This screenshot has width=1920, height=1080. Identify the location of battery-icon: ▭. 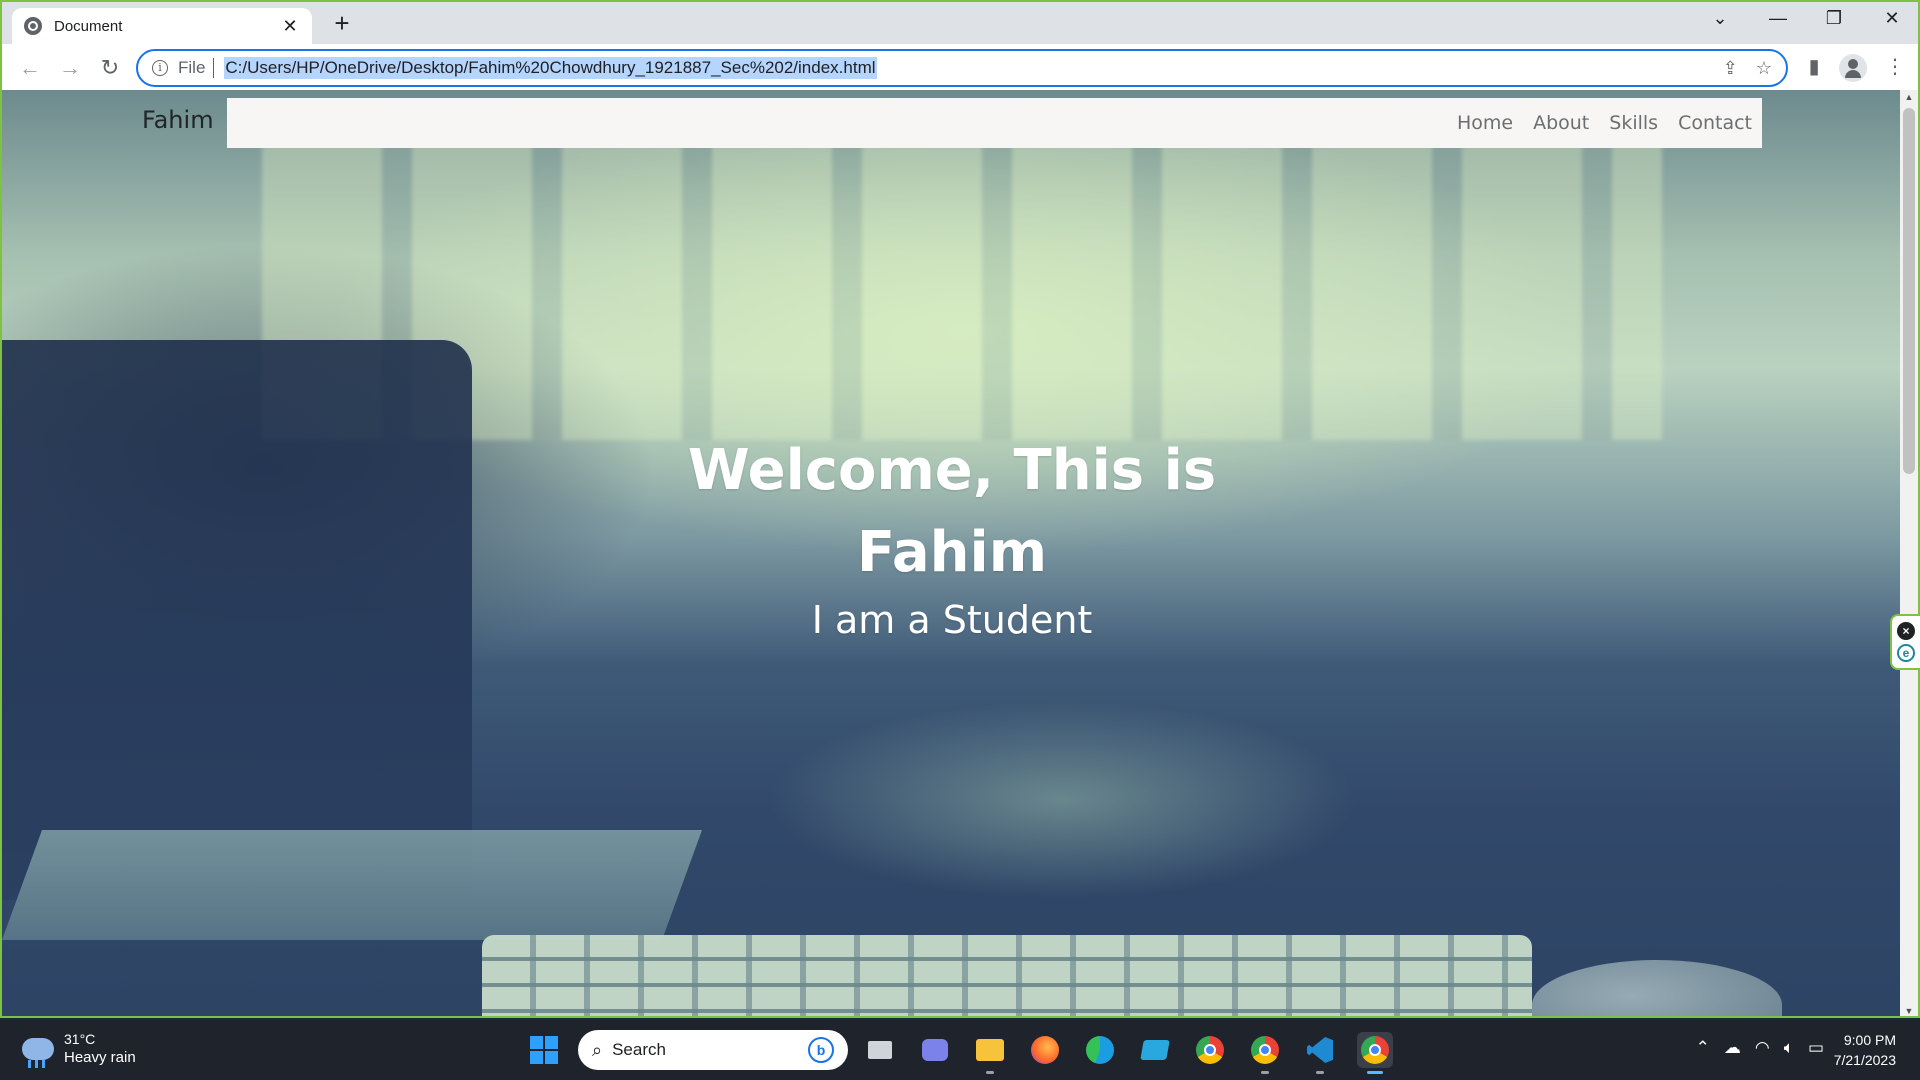
(1816, 1048).